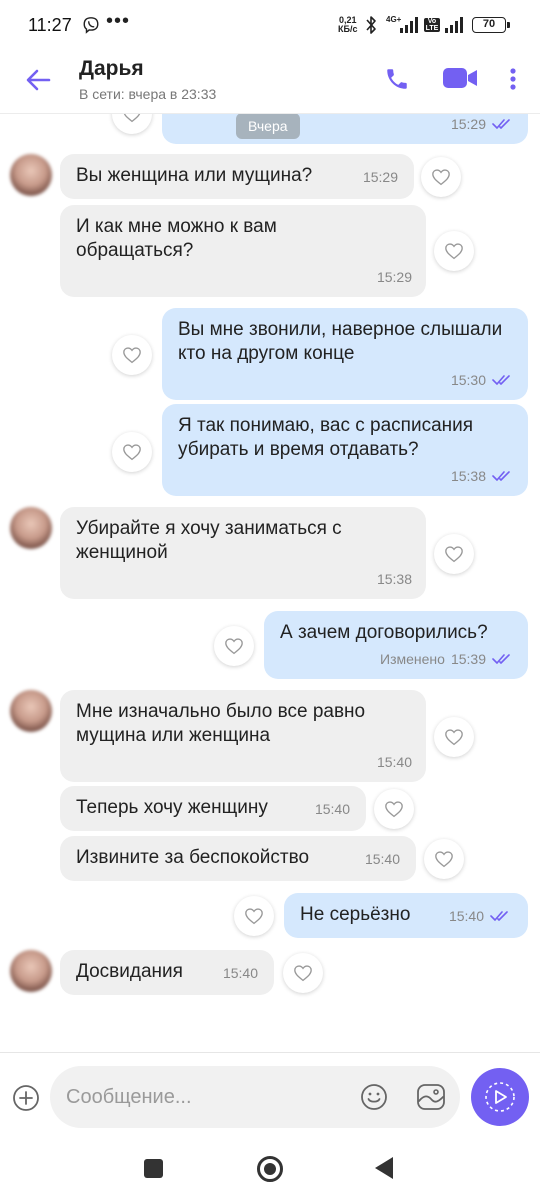  I want to click on send-button, so click(500, 1097).